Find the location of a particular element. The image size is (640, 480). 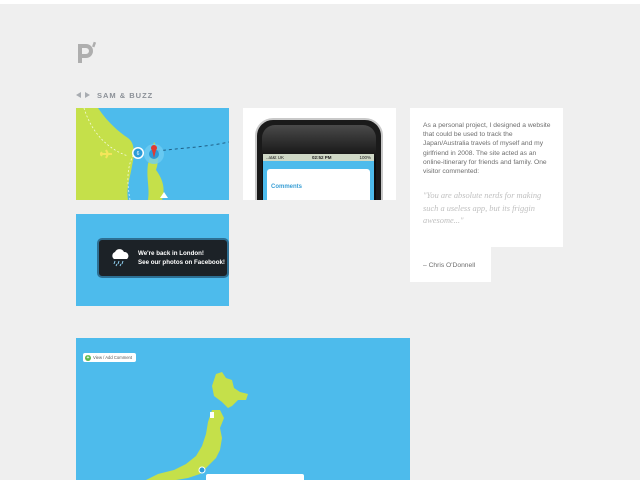

previous-project-icon is located at coordinates (80, 95).